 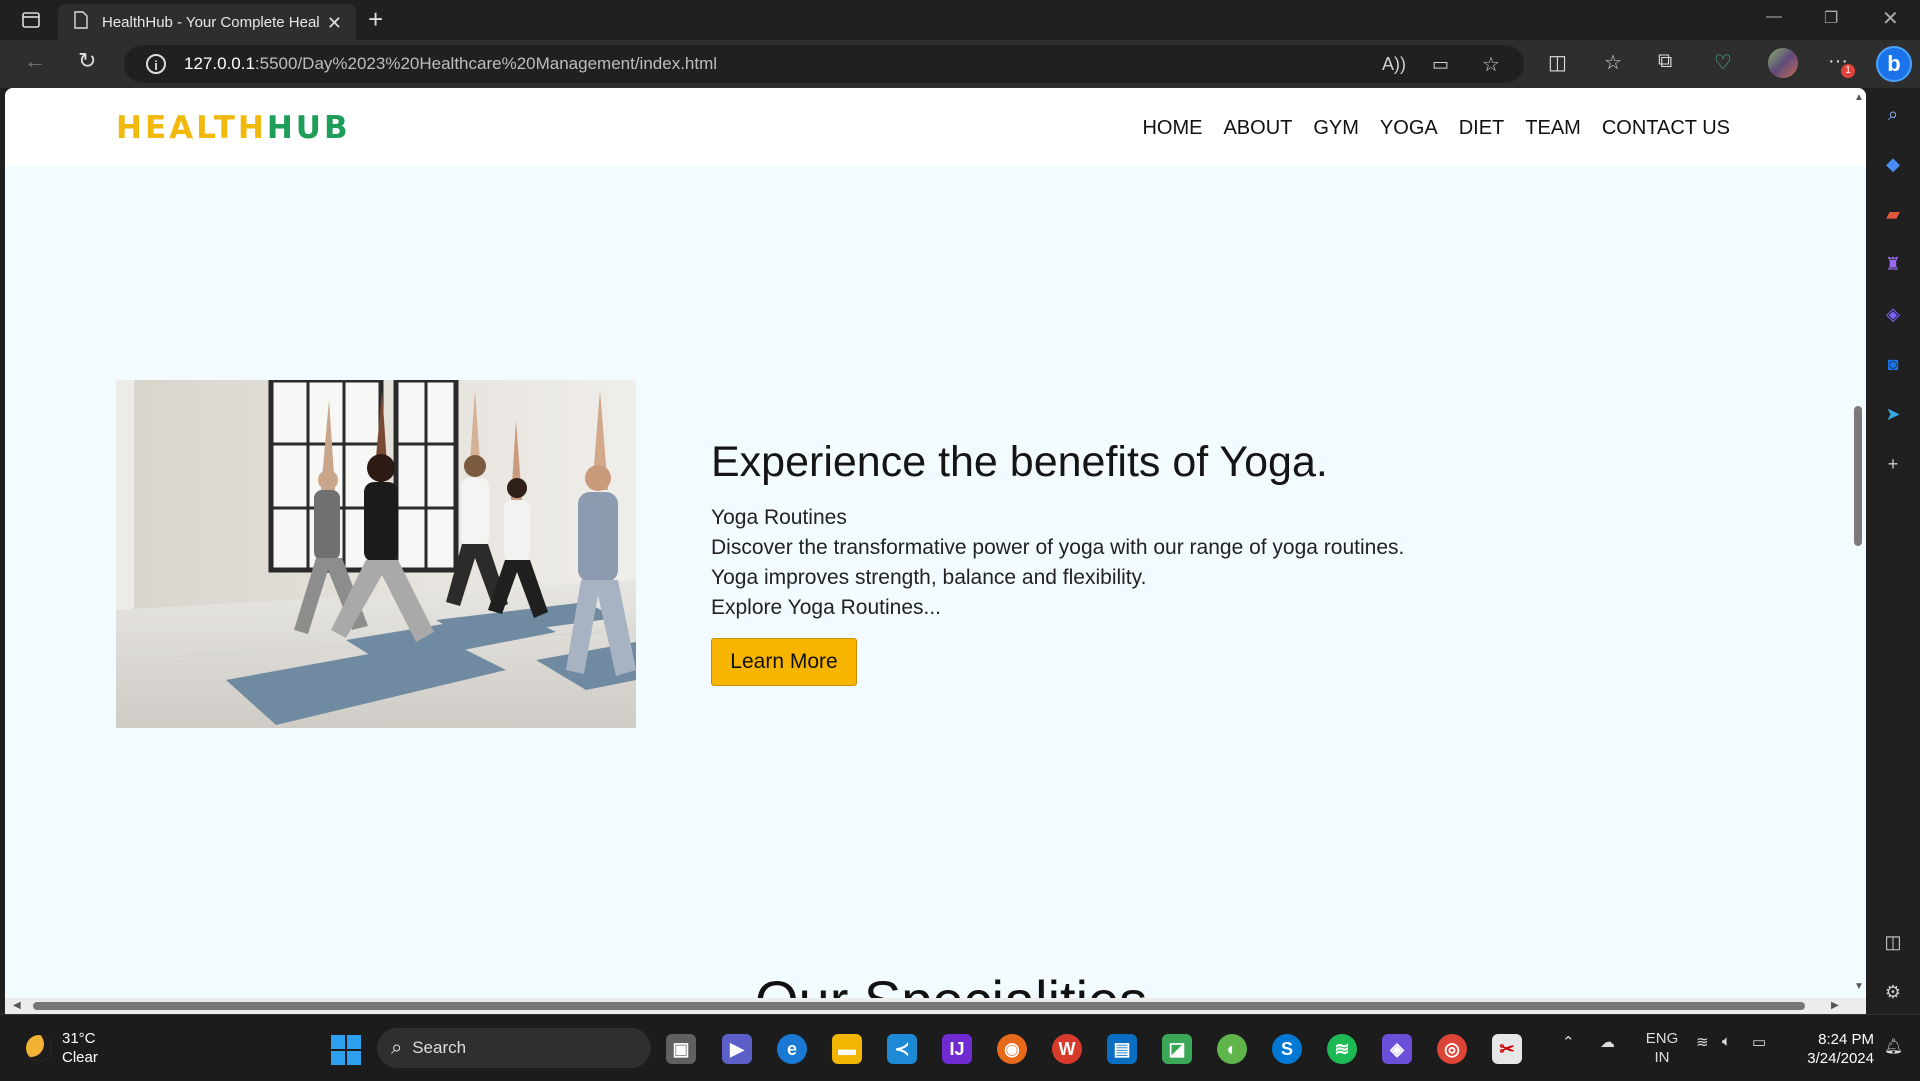 What do you see at coordinates (1893, 1046) in the screenshot?
I see `notifications-icon: 🔔︎` at bounding box center [1893, 1046].